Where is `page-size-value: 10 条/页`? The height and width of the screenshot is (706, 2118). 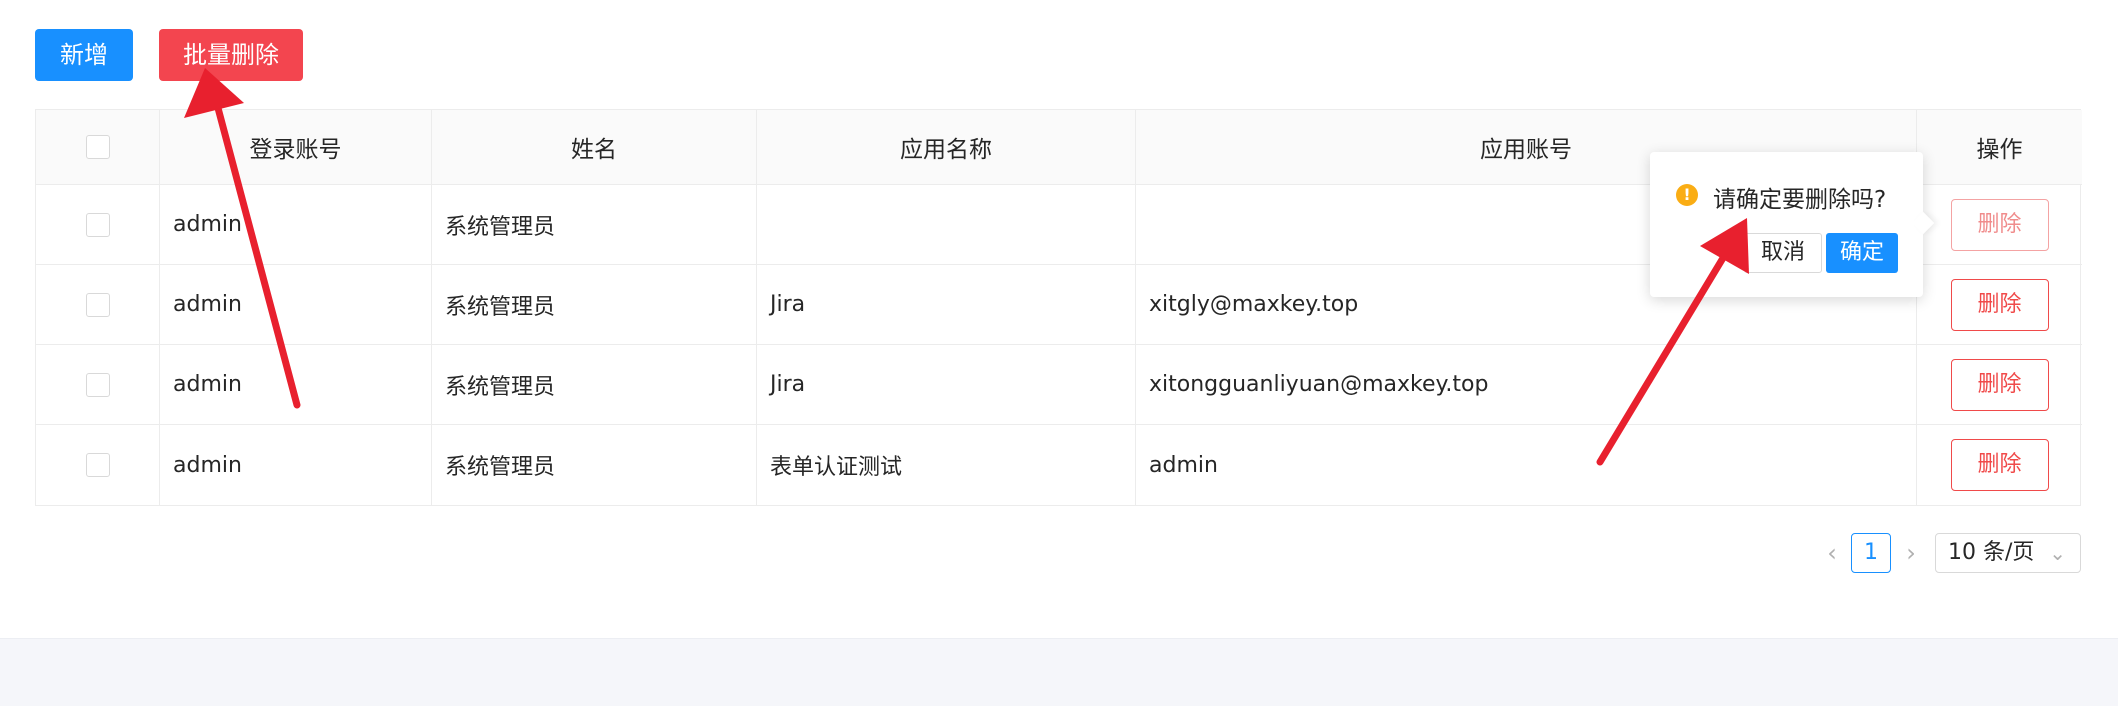
page-size-value: 10 条/页 is located at coordinates (1991, 552).